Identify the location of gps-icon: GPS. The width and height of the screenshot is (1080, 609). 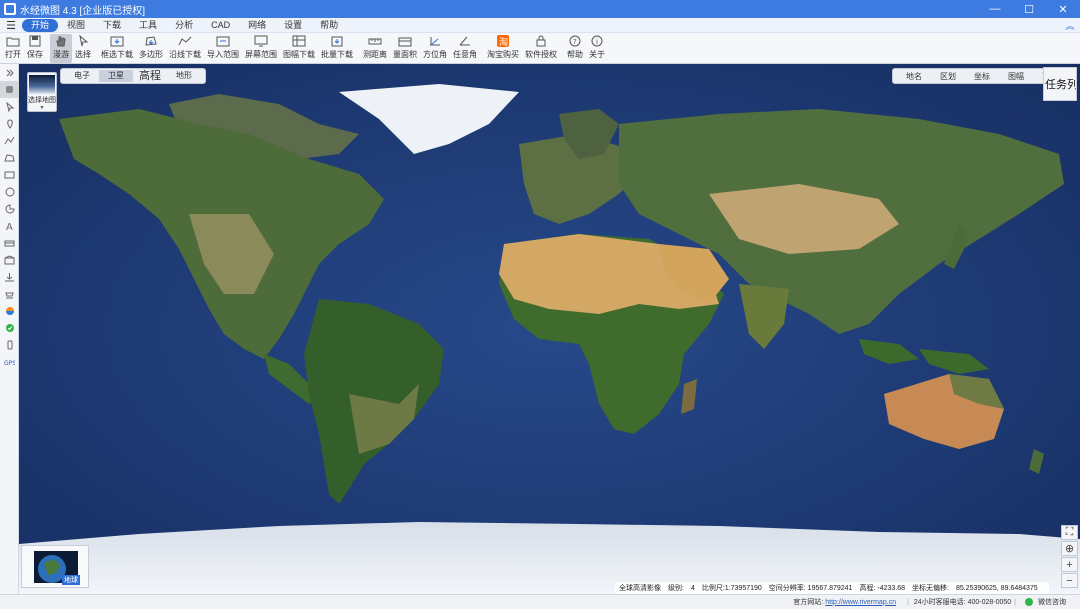
(9, 361).